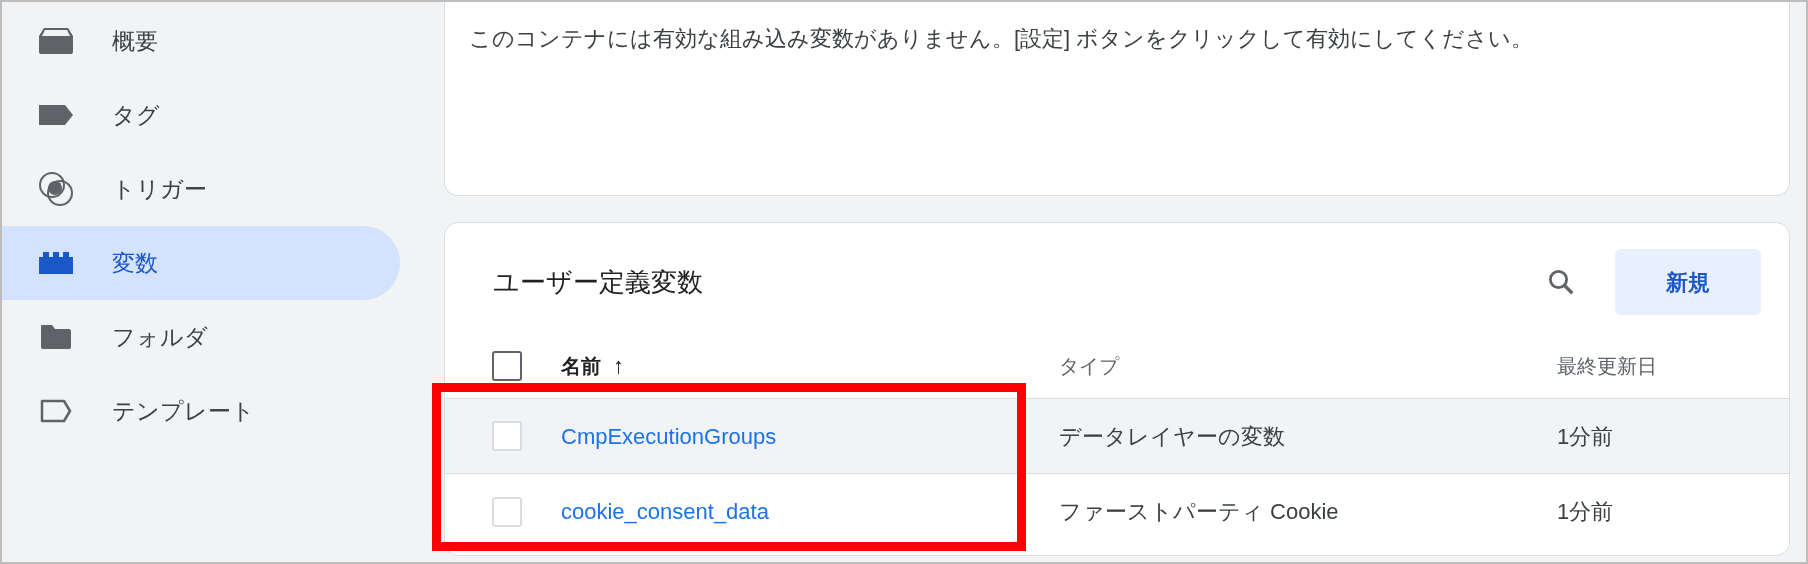  I want to click on info-message: このコンテナには有効な組み込み変数がありません。[設定] ボタンをクリックして有効にしてください。, so click(1002, 39).